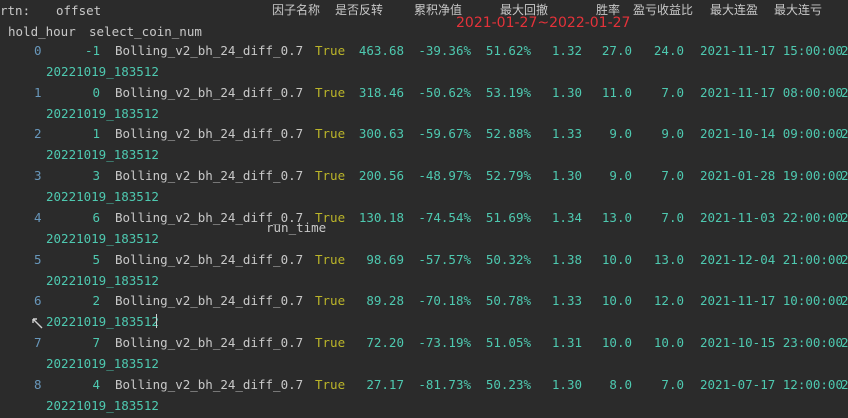 The width and height of the screenshot is (848, 418). I want to click on row-timestamp: 2021-11-17 15:00:00, so click(771, 50).